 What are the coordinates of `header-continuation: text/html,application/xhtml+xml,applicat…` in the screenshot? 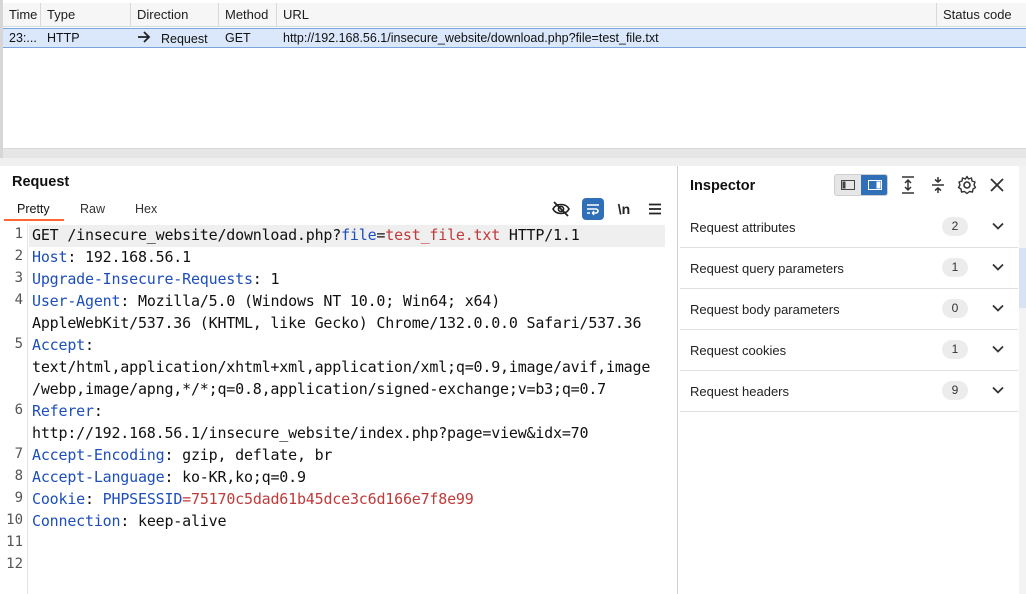 It's located at (341, 367).